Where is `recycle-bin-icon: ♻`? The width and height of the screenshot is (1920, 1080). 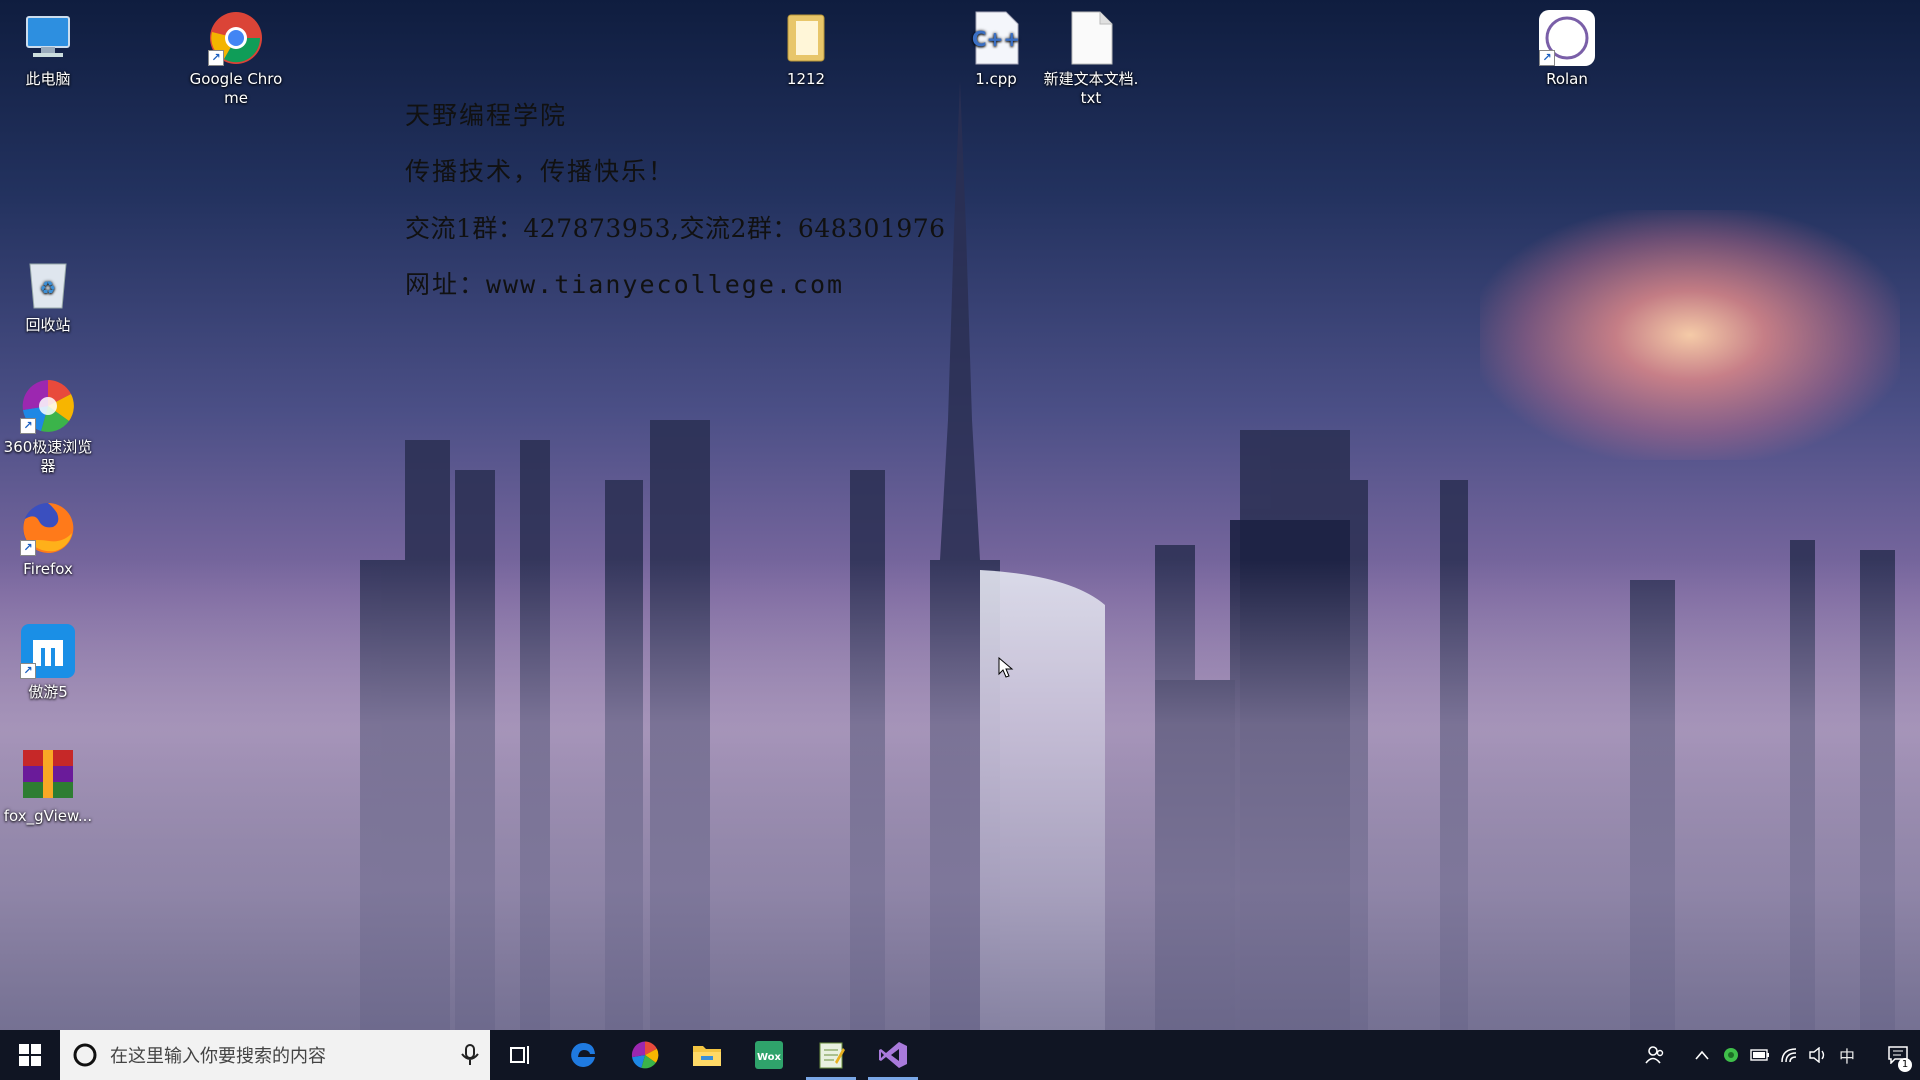
recycle-bin-icon: ♻ is located at coordinates (48, 284).